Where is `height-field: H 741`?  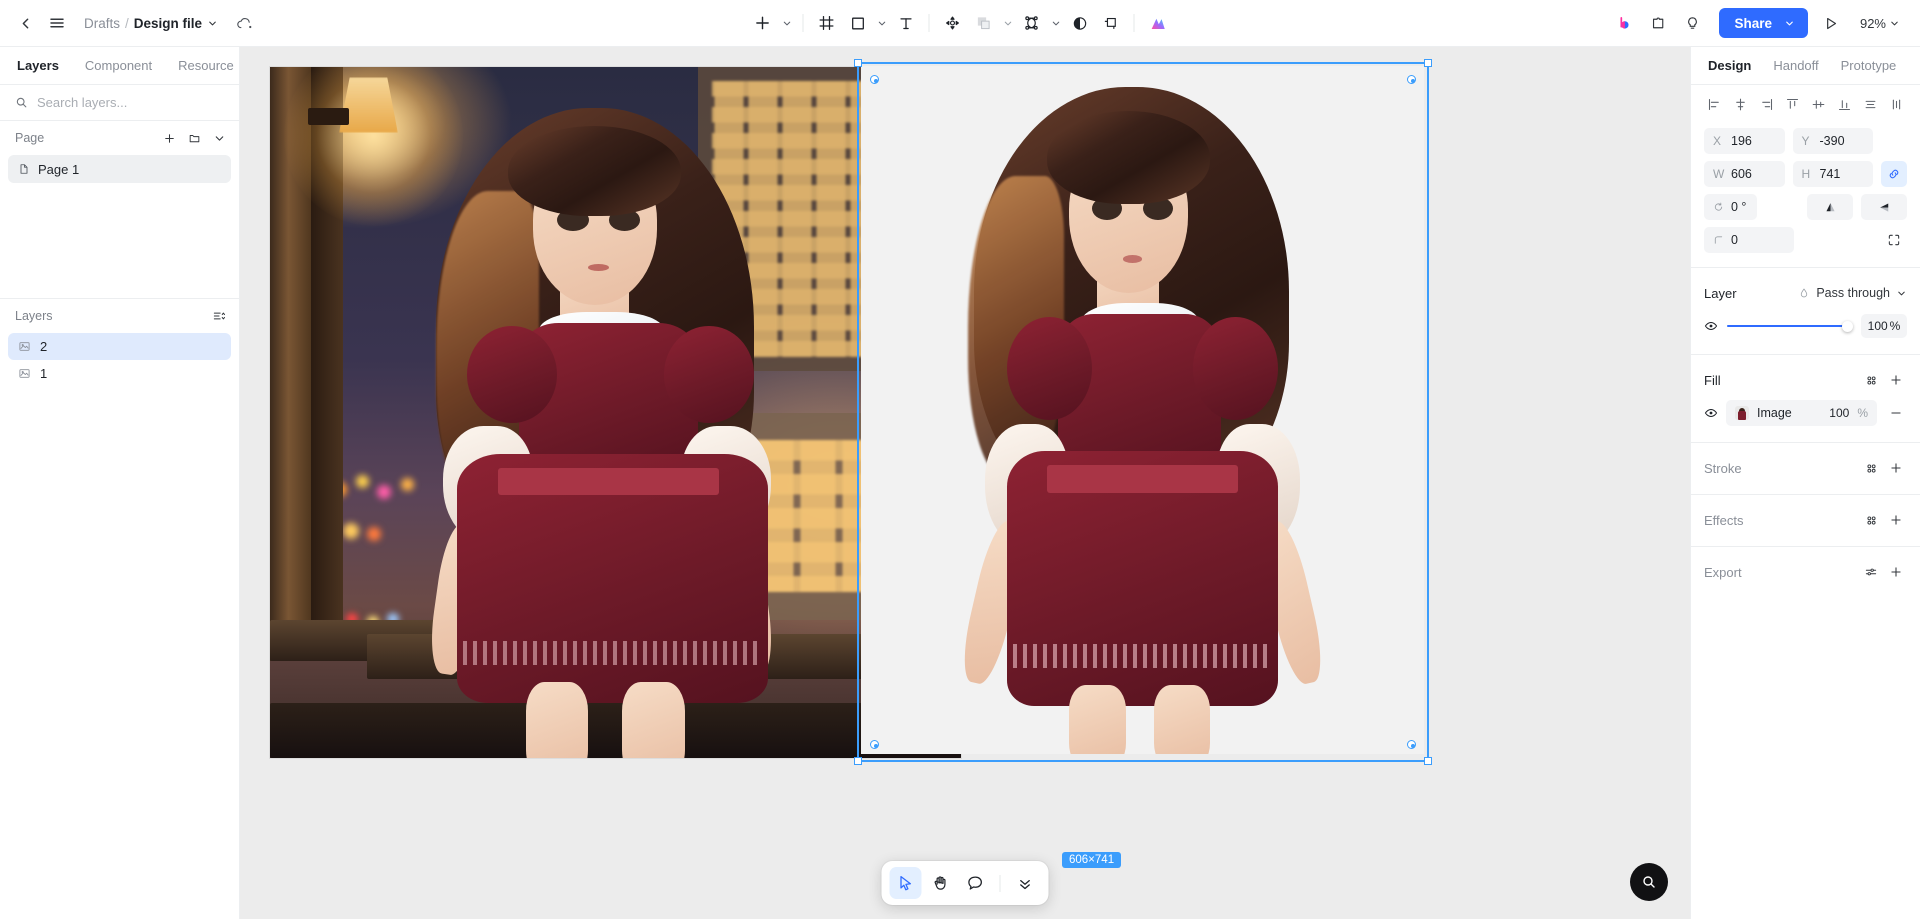 height-field: H 741 is located at coordinates (1832, 174).